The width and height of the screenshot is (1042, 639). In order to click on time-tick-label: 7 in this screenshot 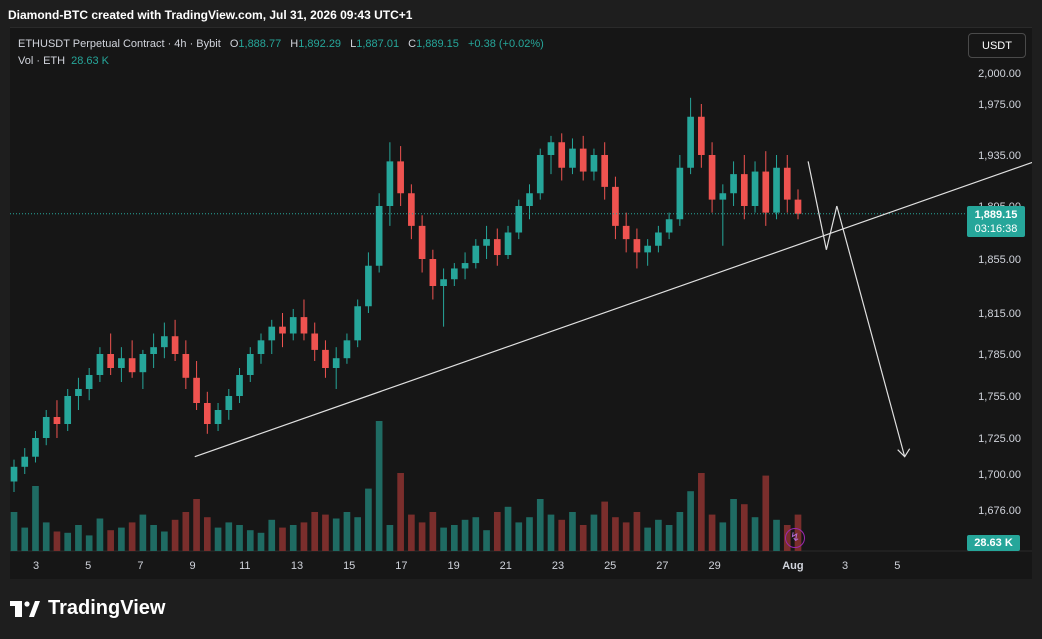, I will do `click(140, 566)`.